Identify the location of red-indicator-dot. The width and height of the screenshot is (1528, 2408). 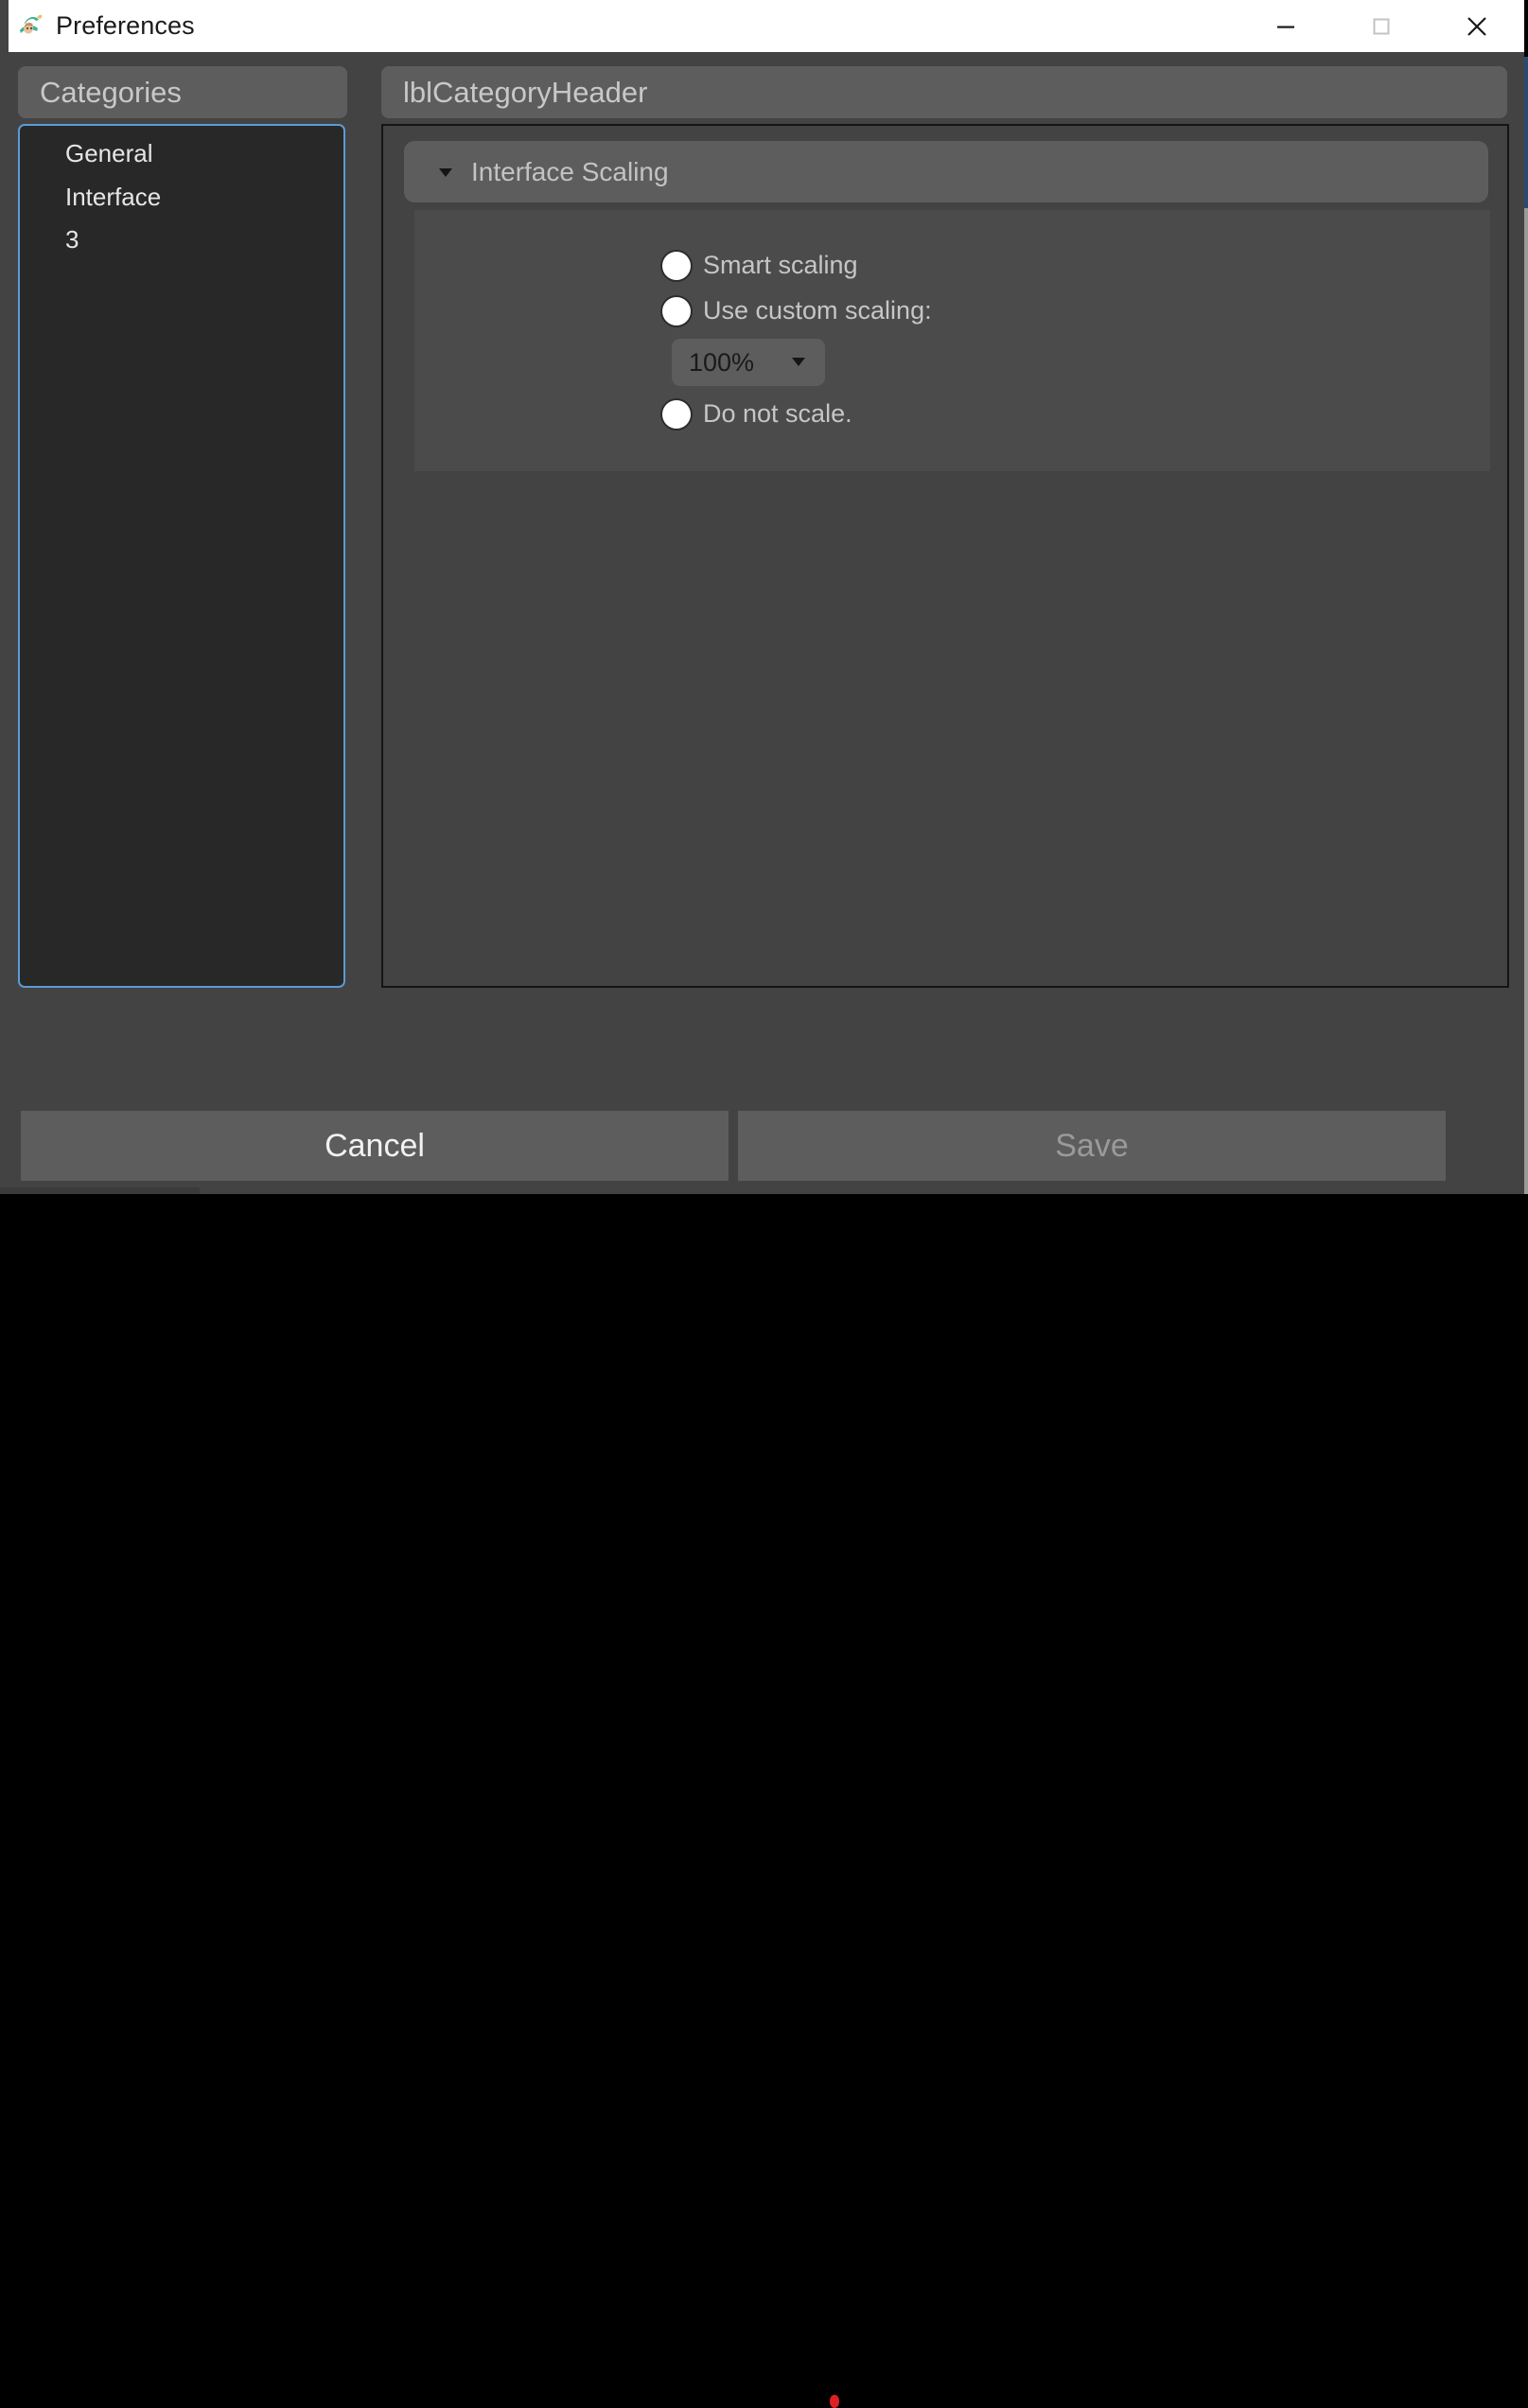
(834, 2401).